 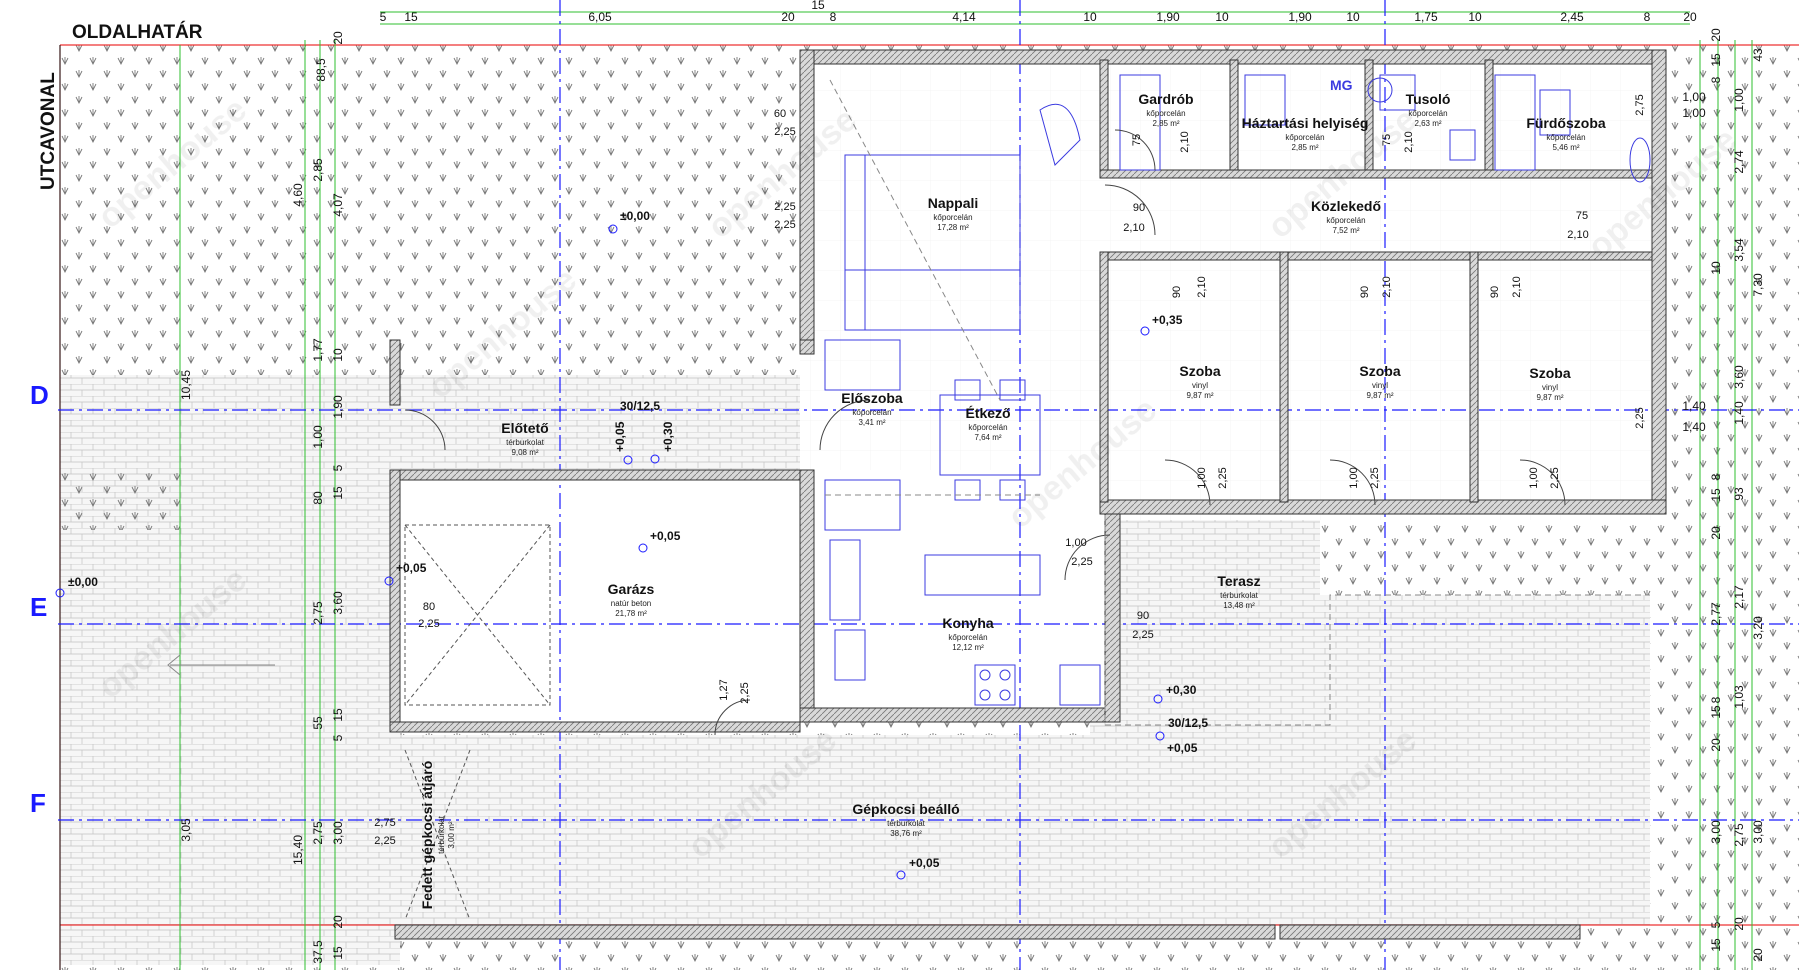 What do you see at coordinates (1165, 99) in the screenshot?
I see `svg-text: Gardrób` at bounding box center [1165, 99].